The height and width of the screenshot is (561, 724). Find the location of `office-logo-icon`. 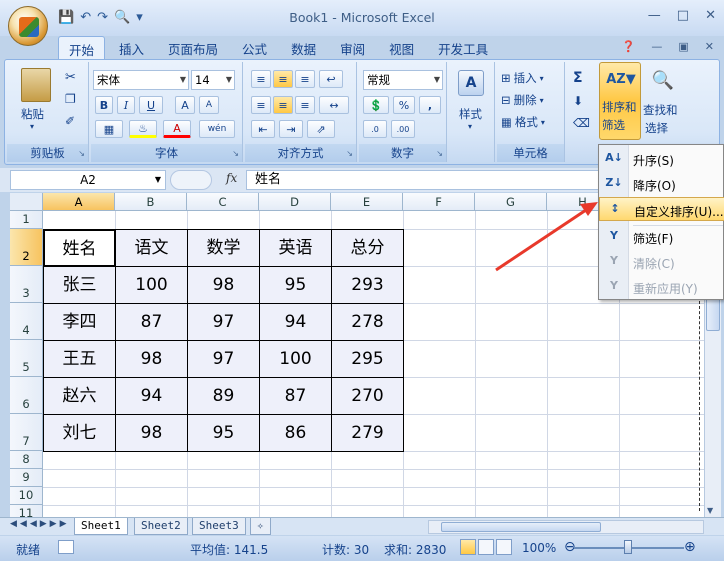

office-logo-icon is located at coordinates (29, 27).